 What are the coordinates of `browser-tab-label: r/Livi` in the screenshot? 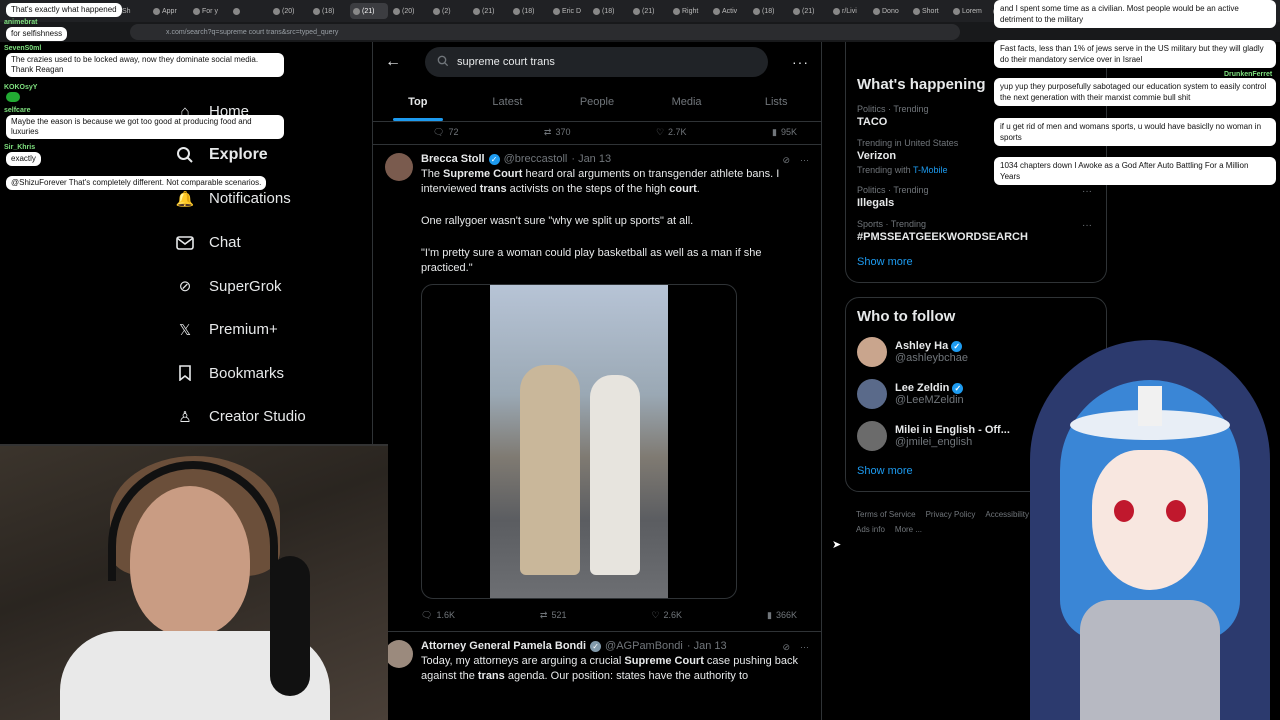 It's located at (849, 11).